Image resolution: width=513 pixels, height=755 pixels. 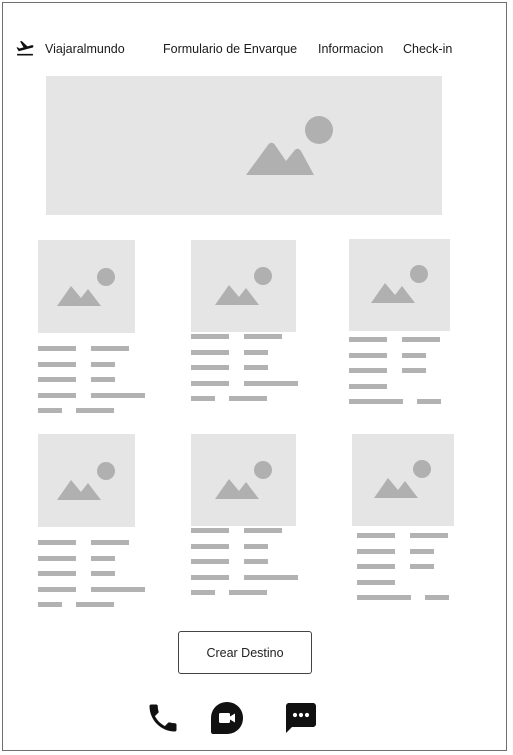 I want to click on nav-formulario: Formulario de Envarque, so click(x=230, y=49).